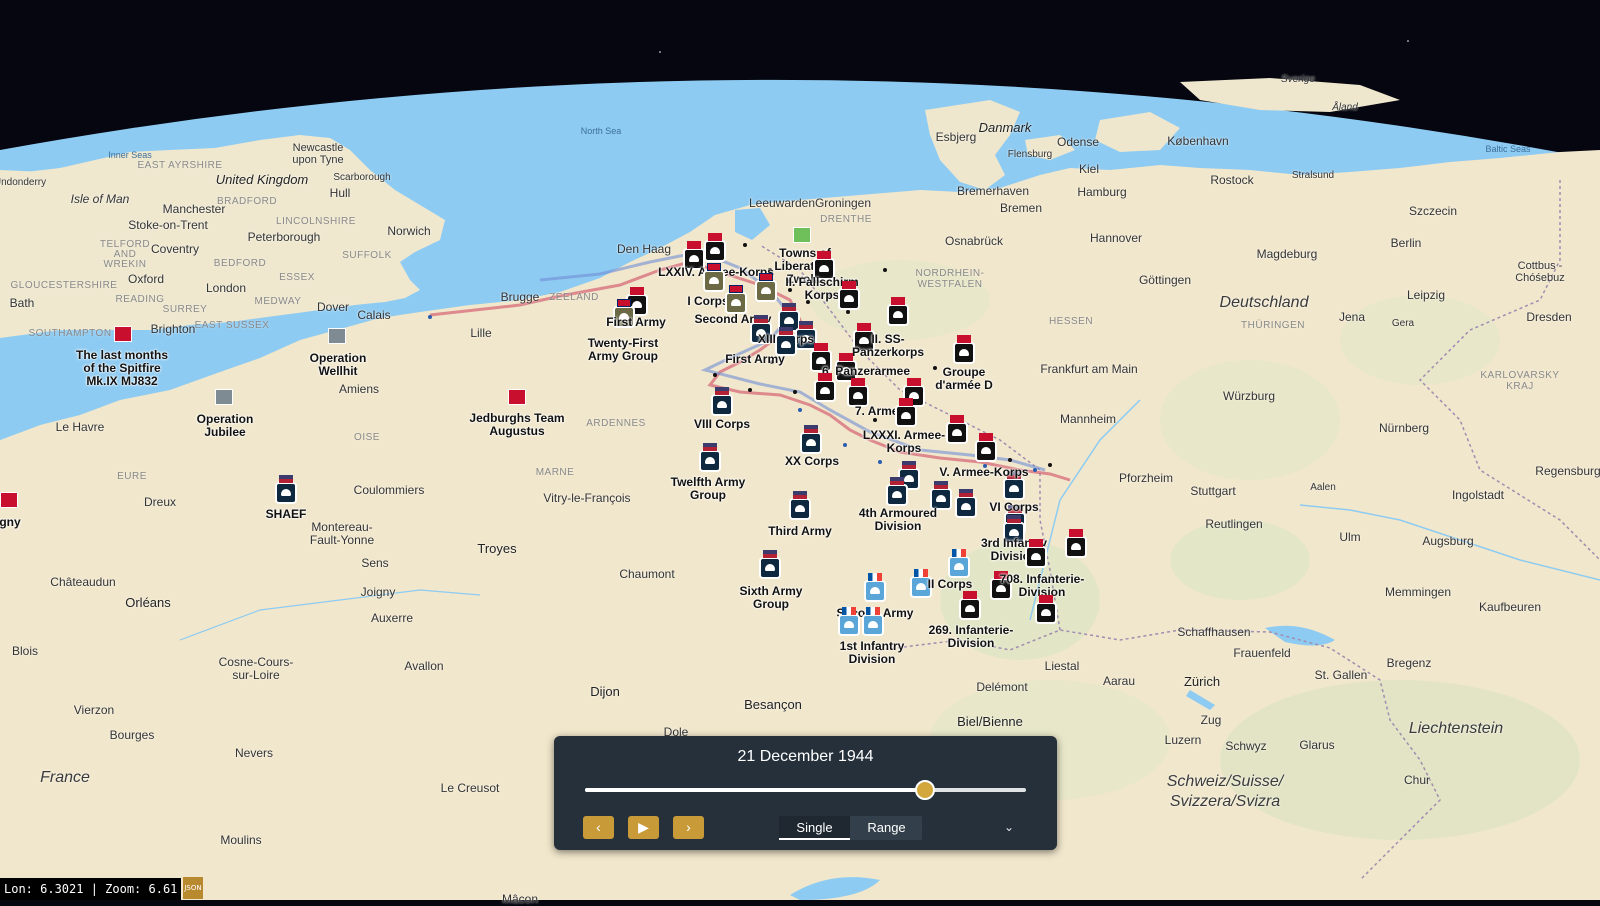 The width and height of the screenshot is (1600, 906). I want to click on place-name: Schwyz, so click(1246, 746).